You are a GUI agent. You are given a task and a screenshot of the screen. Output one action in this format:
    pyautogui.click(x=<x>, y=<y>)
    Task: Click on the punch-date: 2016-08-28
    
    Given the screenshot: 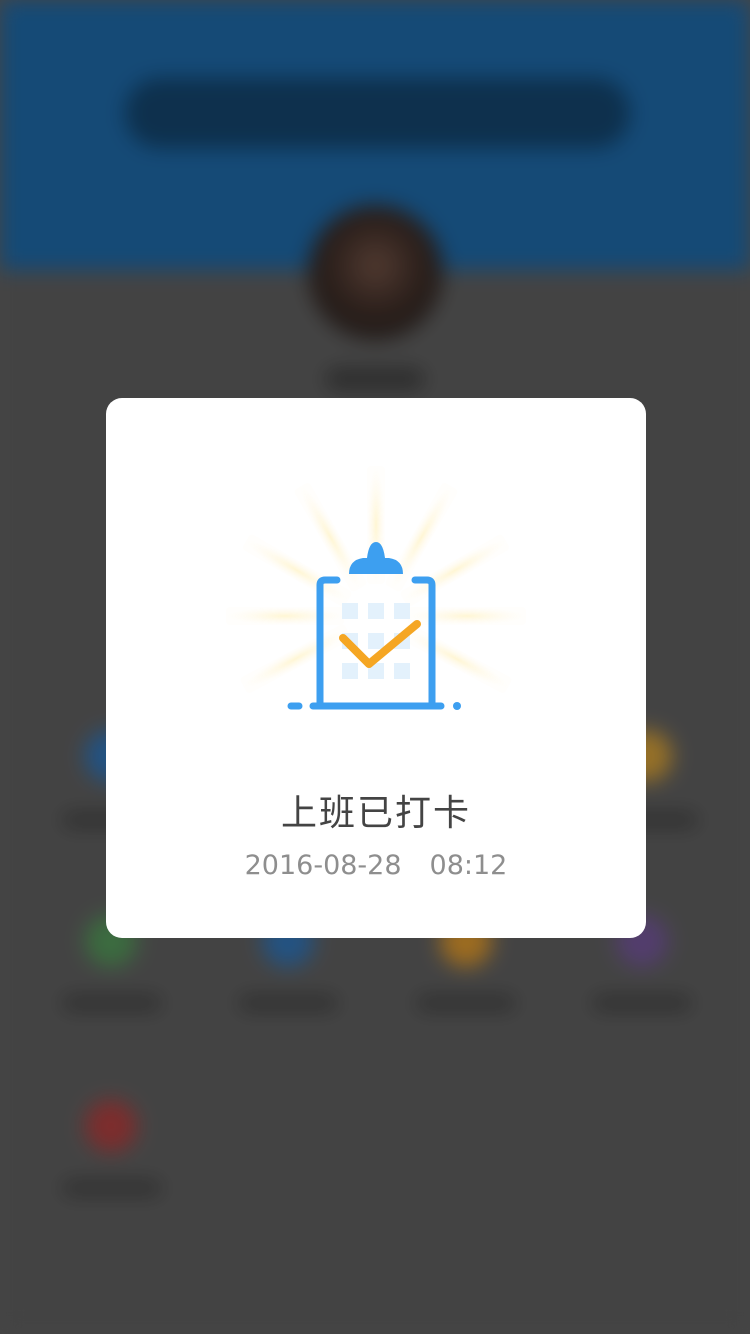 What is the action you would take?
    pyautogui.click(x=323, y=865)
    